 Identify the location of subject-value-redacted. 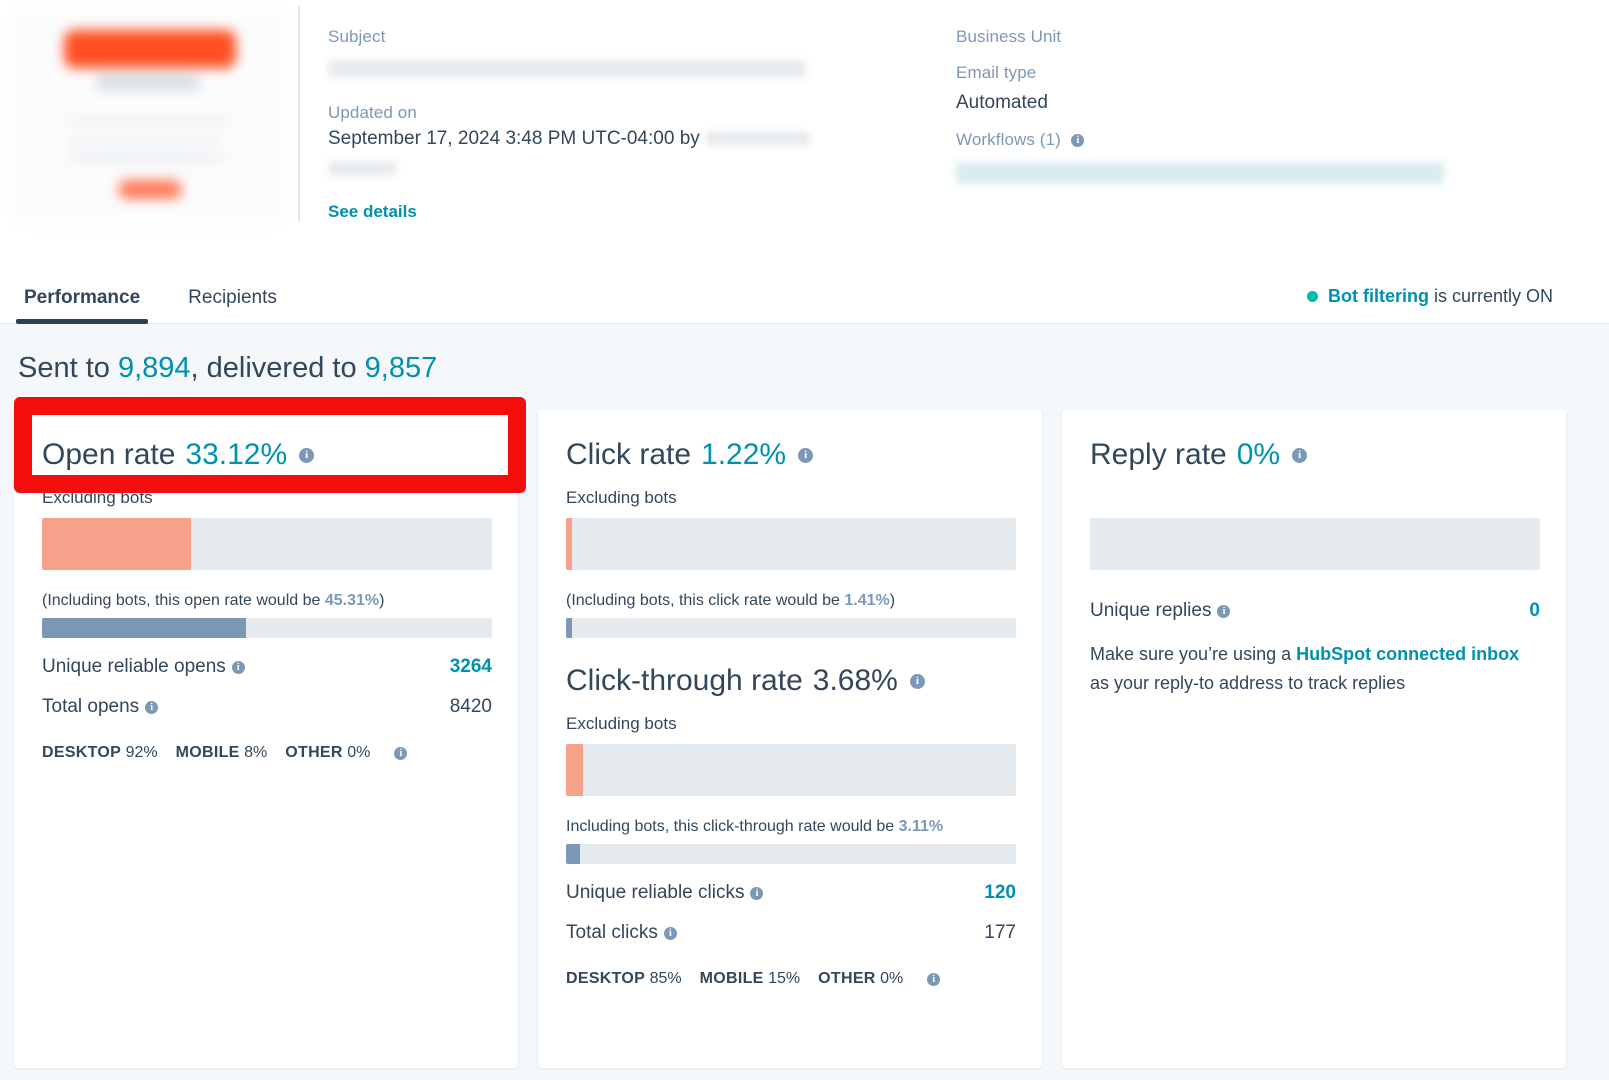
(567, 68).